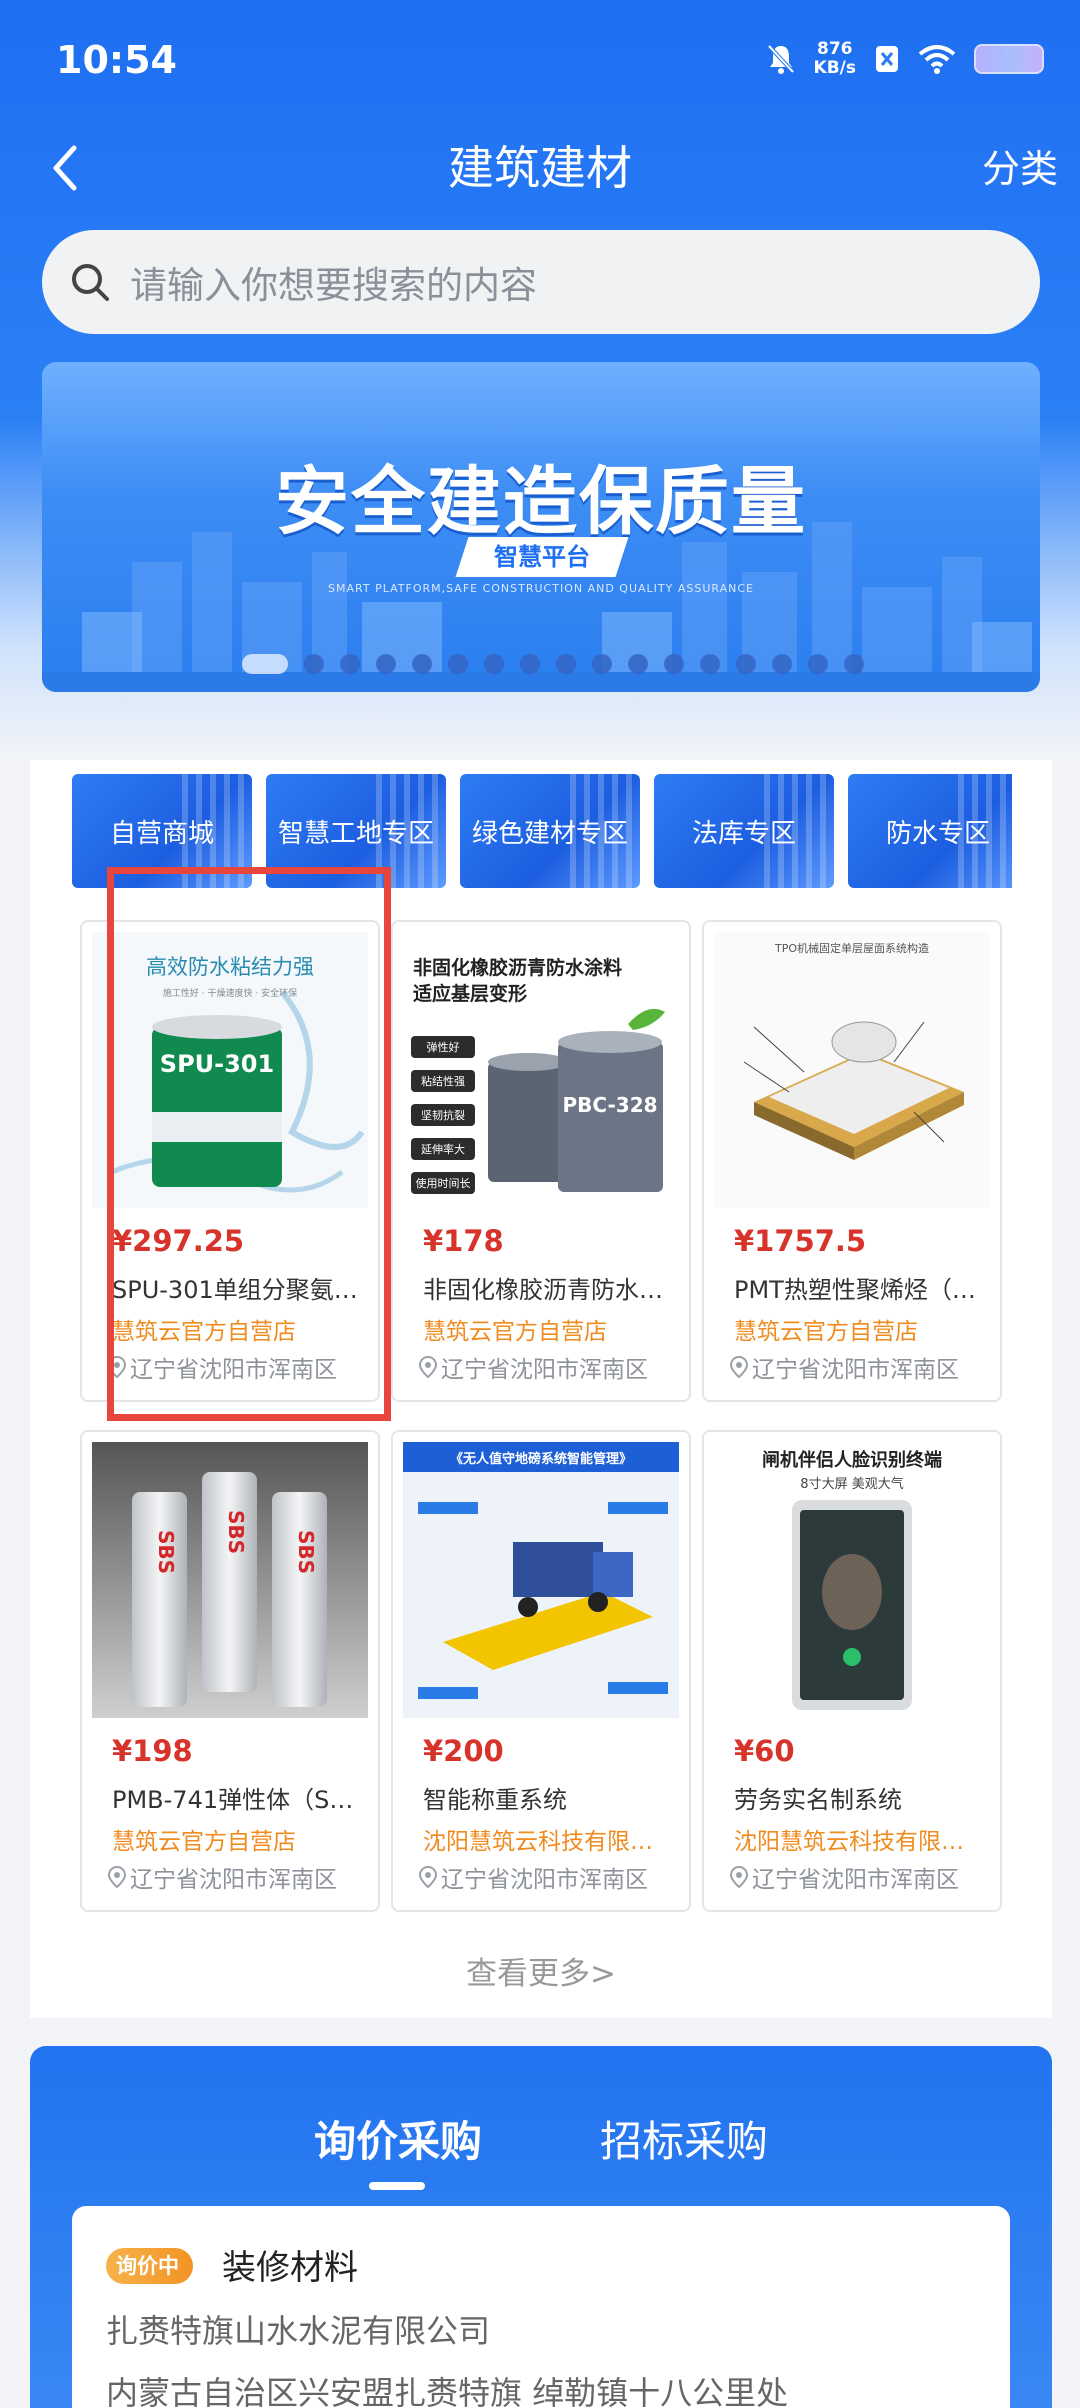  What do you see at coordinates (333, 285) in the screenshot?
I see `search-placeholder: 请输入你想要搜索的内容` at bounding box center [333, 285].